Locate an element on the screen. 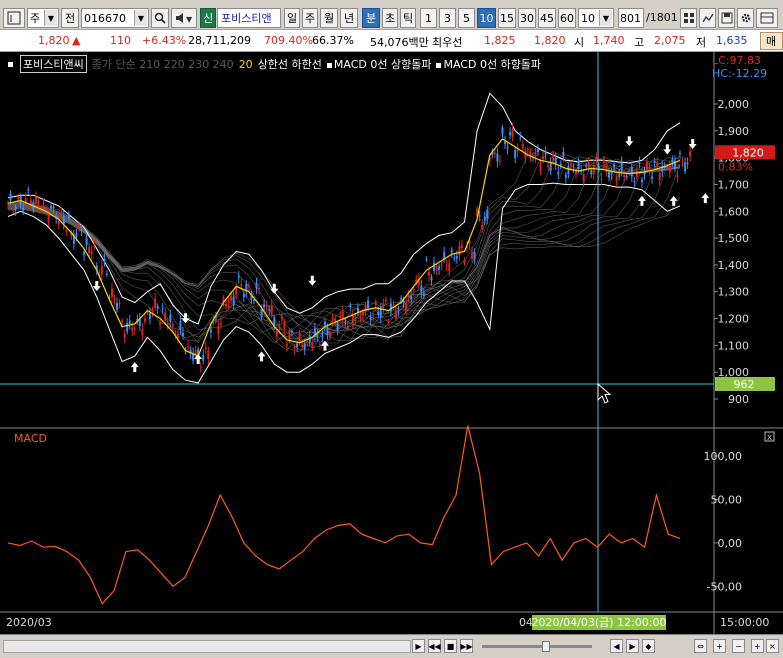 The height and width of the screenshot is (658, 783). scroll-left-end-button: ◀ is located at coordinates (616, 646).